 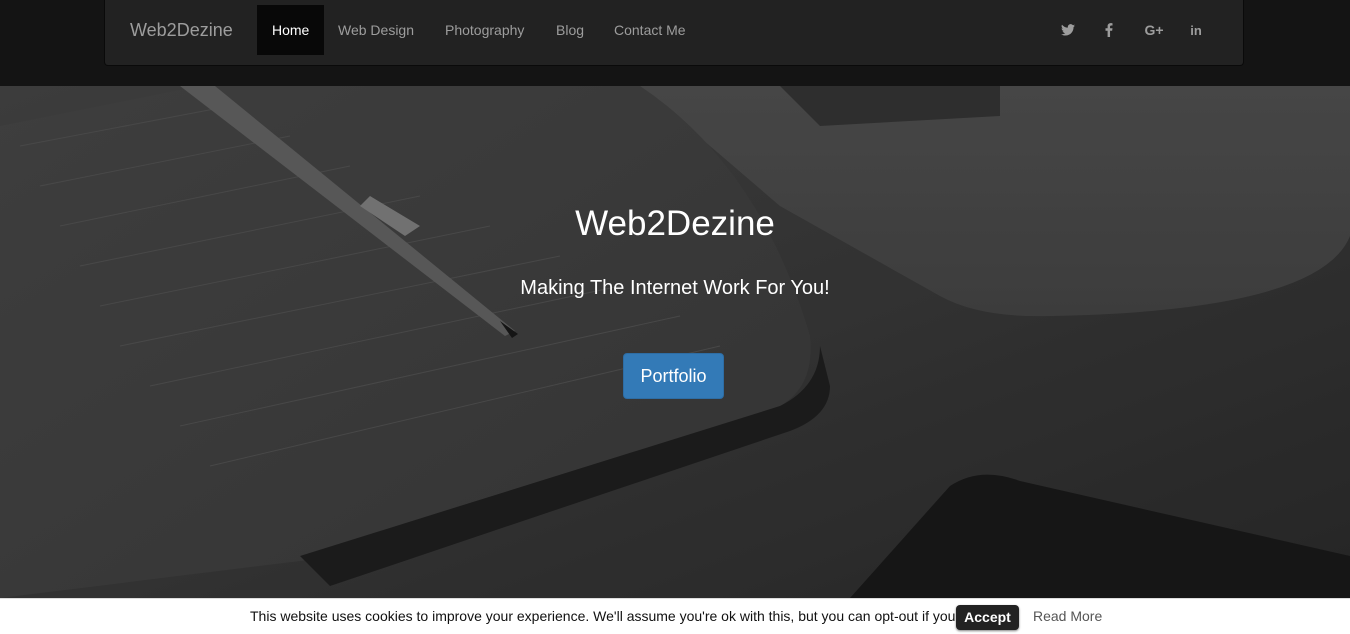 What do you see at coordinates (650, 30) in the screenshot?
I see `nav-item-contact-me: Contact Me` at bounding box center [650, 30].